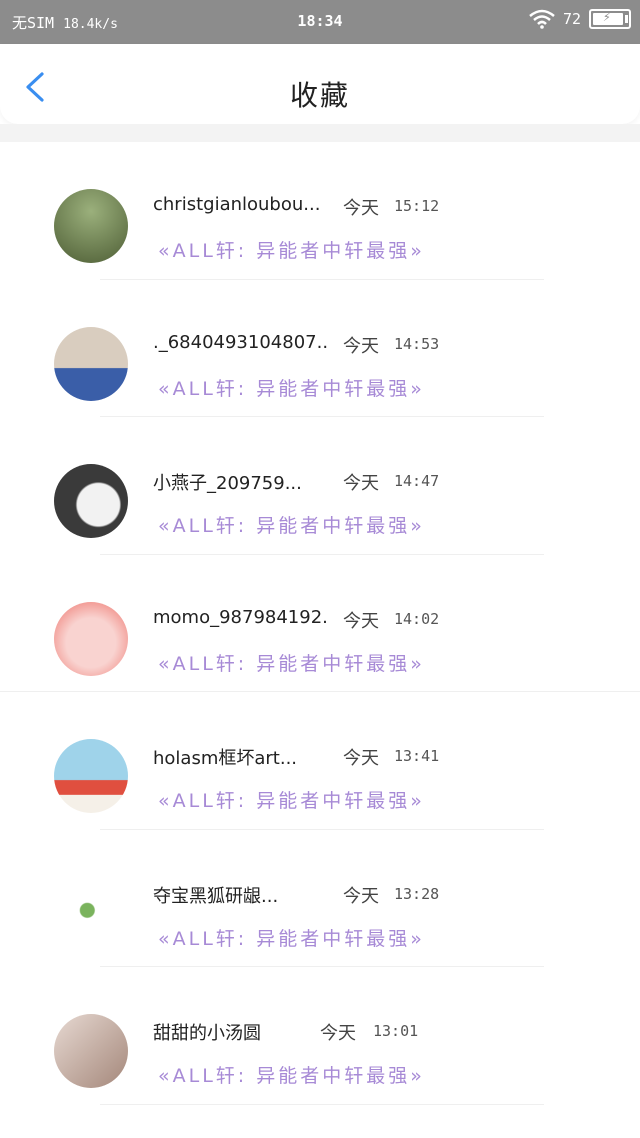  I want to click on header: 收藏, so click(320, 84).